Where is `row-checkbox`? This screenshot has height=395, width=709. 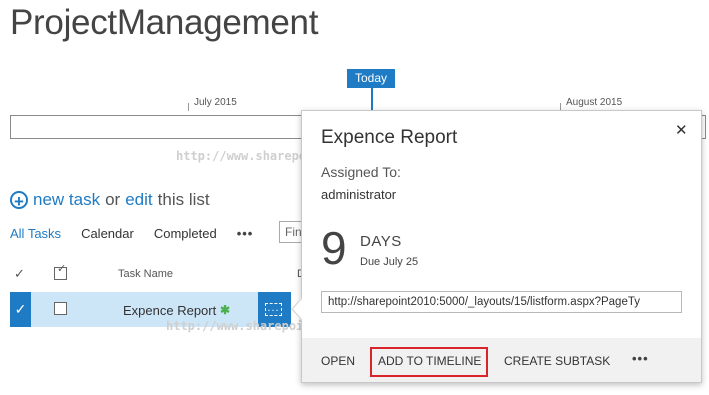
row-checkbox is located at coordinates (60, 308).